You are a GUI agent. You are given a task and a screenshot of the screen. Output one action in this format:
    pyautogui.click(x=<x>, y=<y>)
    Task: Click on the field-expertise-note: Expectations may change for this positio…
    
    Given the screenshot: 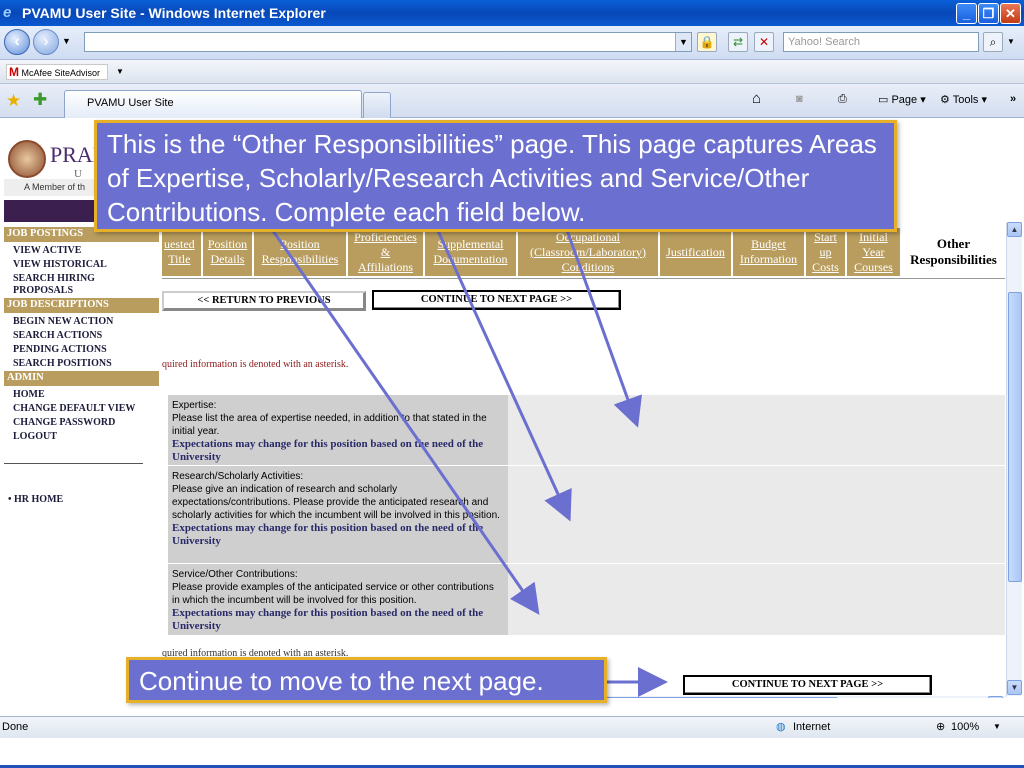 What is the action you would take?
    pyautogui.click(x=328, y=450)
    